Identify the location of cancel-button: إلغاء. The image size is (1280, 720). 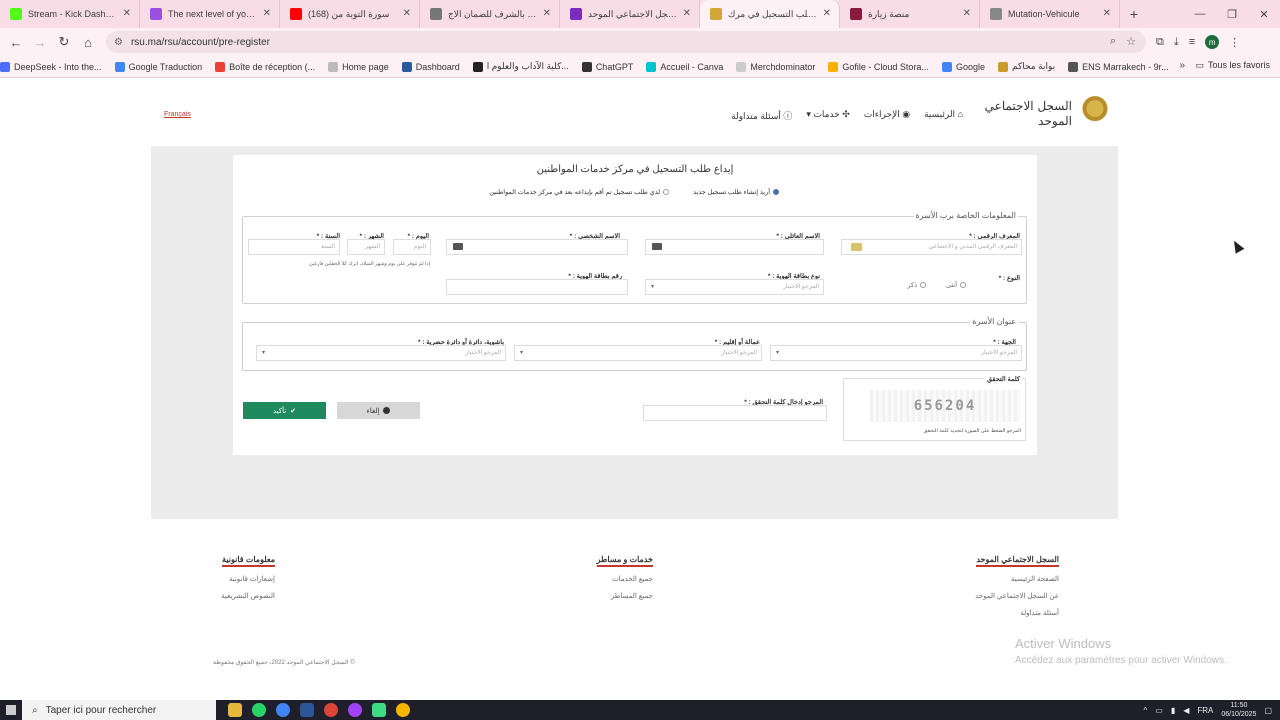
(378, 410).